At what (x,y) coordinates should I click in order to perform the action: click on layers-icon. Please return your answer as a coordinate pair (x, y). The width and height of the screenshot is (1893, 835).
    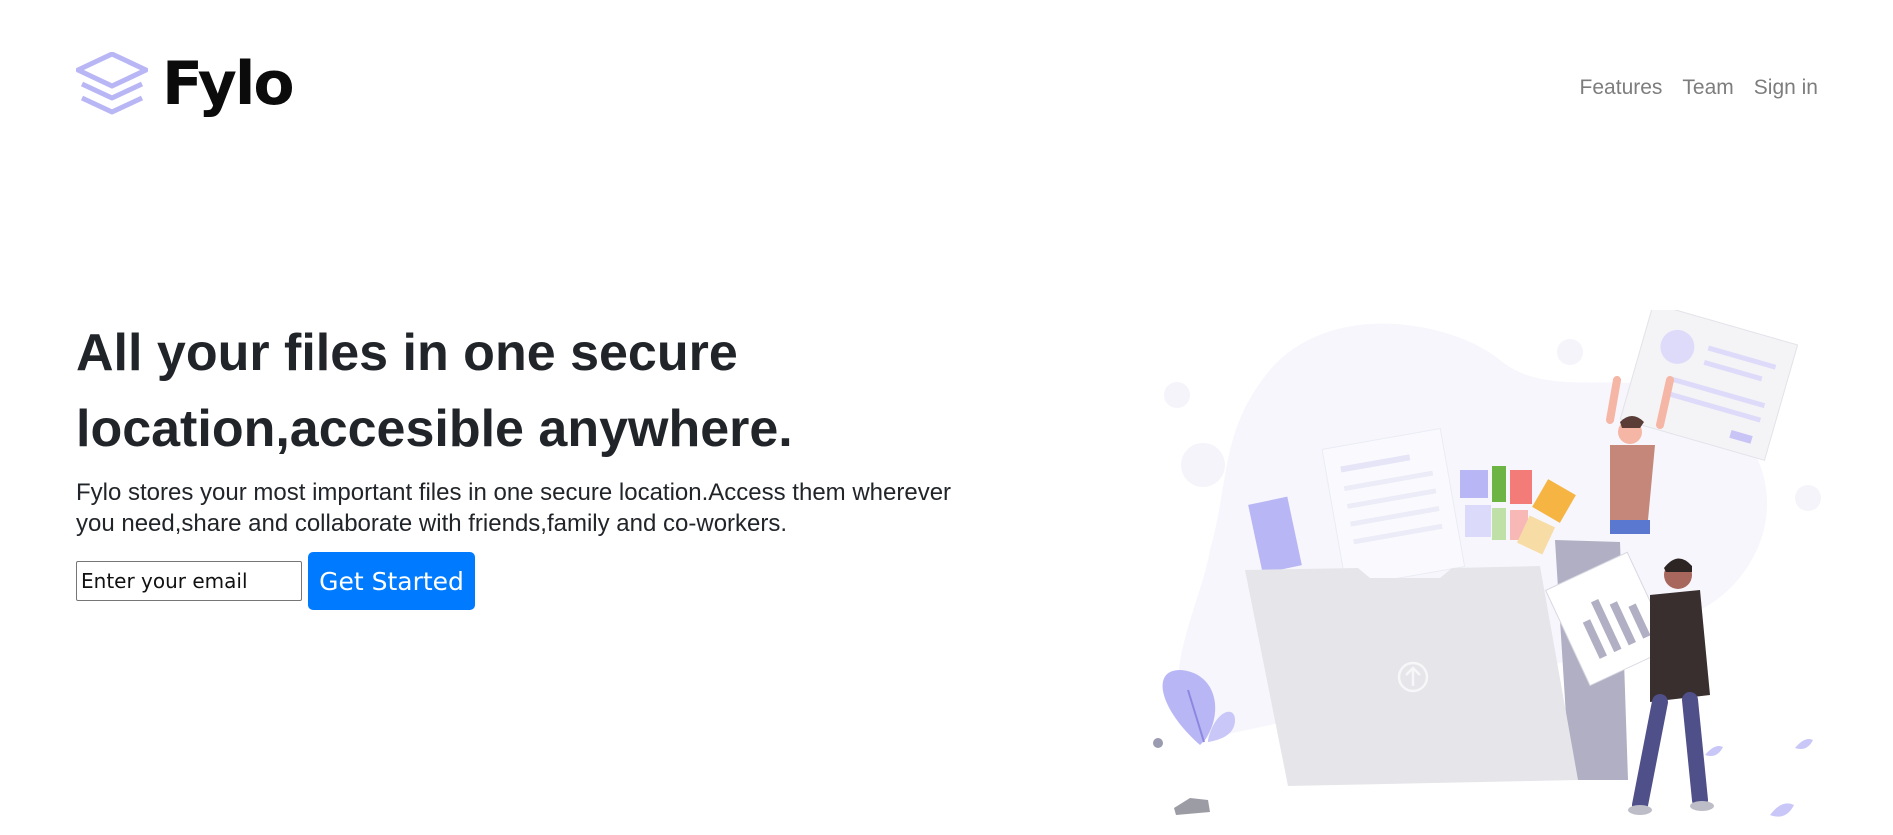
    Looking at the image, I should click on (112, 83).